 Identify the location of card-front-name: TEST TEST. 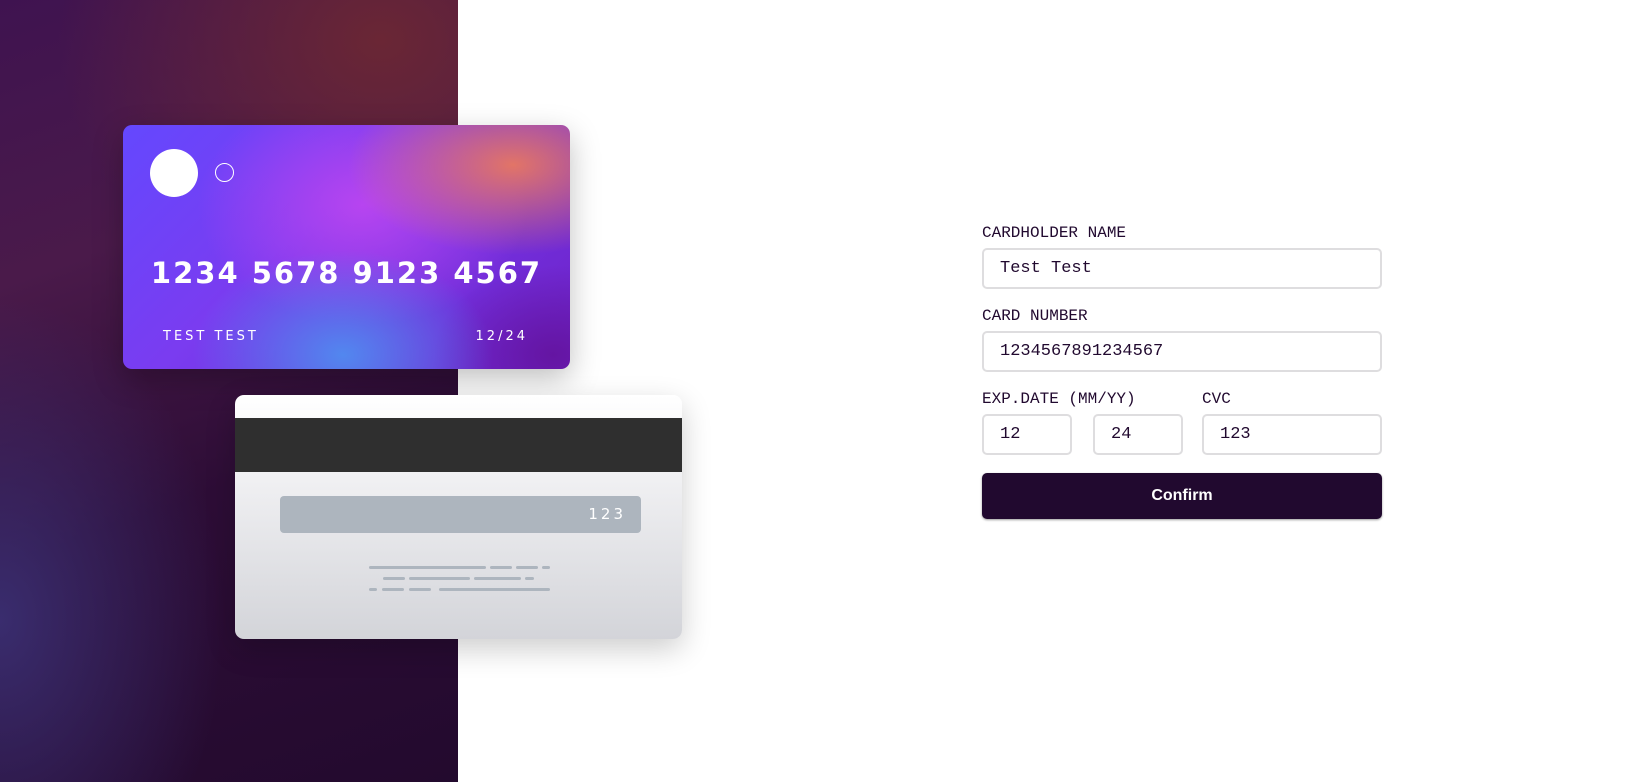
(211, 336).